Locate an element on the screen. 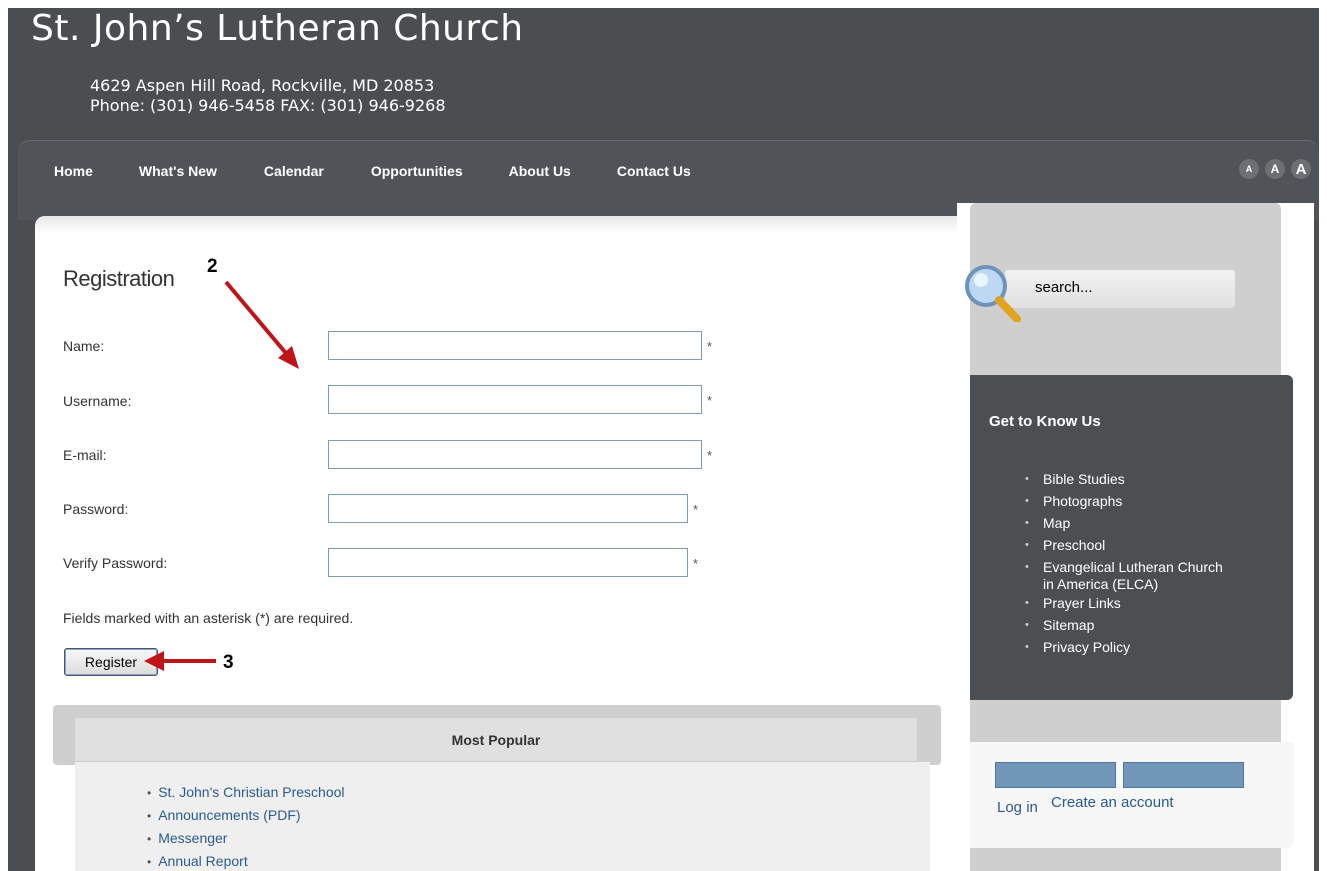 The width and height of the screenshot is (1327, 871). password-required-mark: * is located at coordinates (696, 509).